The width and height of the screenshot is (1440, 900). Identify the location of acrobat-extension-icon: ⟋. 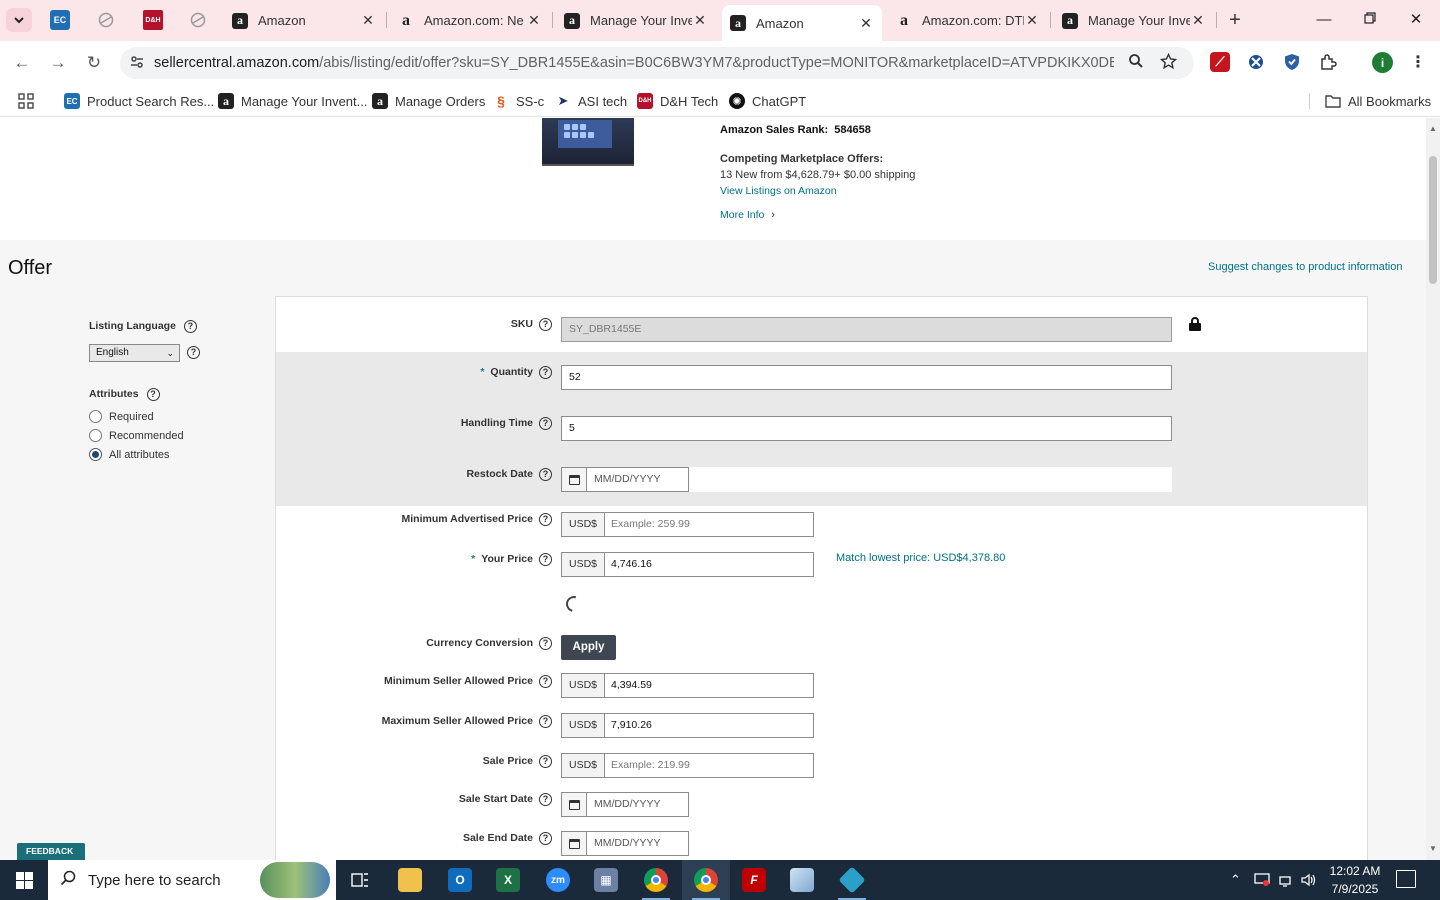
(1220, 62).